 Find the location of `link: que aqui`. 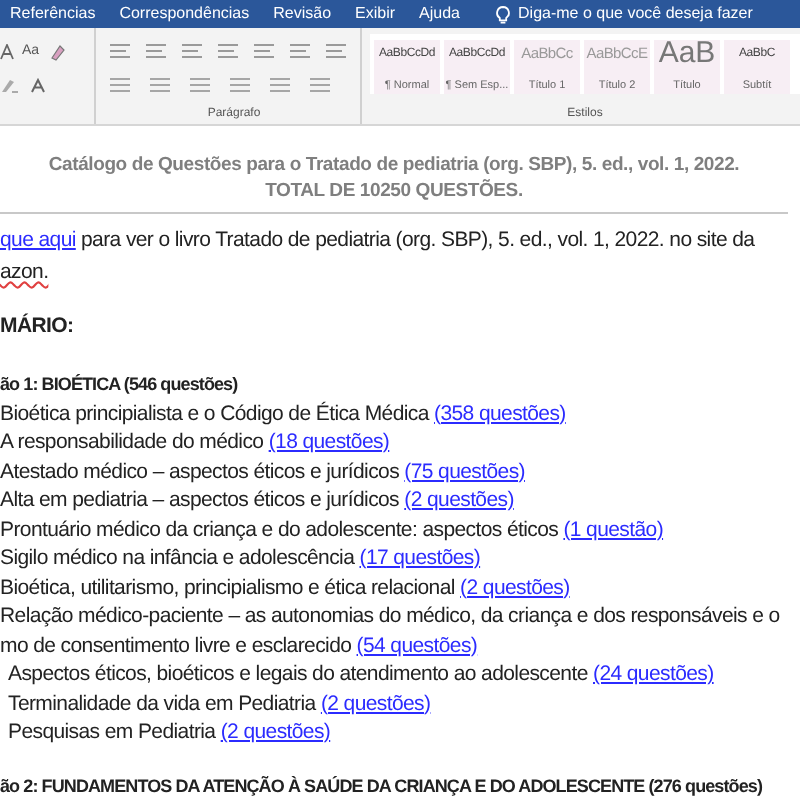

link: que aqui is located at coordinates (38, 240).